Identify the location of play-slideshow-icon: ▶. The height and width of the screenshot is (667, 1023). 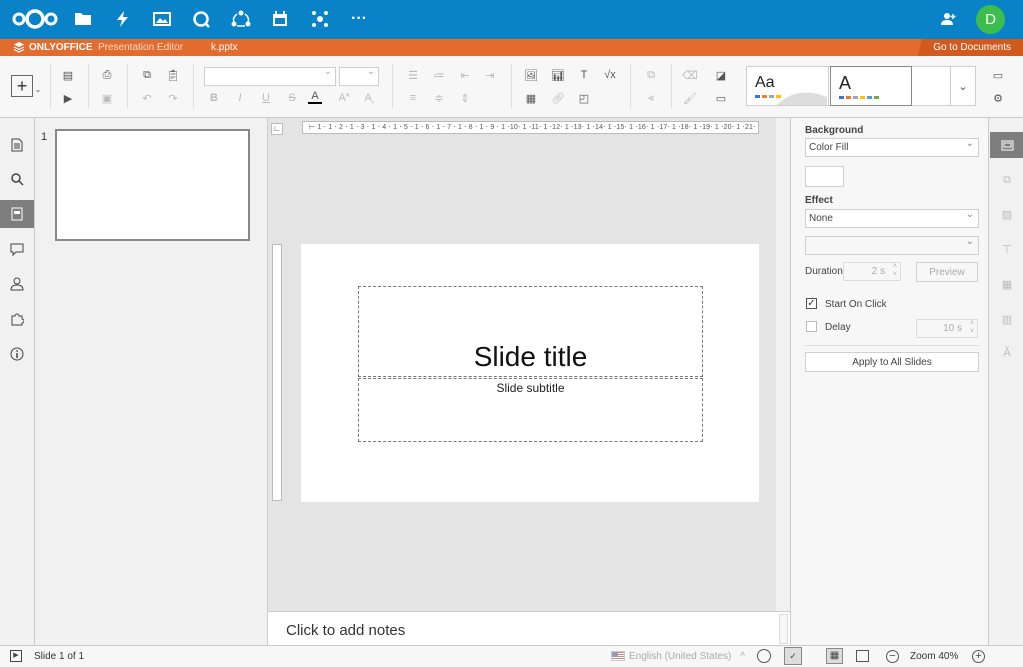
(16, 656).